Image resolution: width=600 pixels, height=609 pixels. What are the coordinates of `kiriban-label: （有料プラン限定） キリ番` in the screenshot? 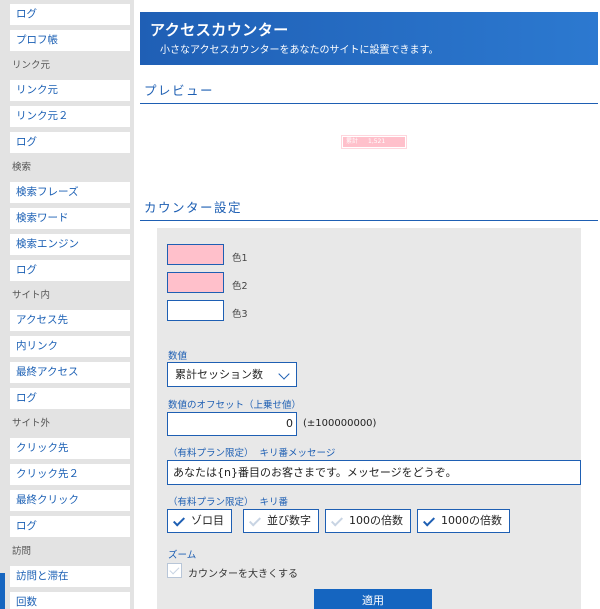 It's located at (228, 501).